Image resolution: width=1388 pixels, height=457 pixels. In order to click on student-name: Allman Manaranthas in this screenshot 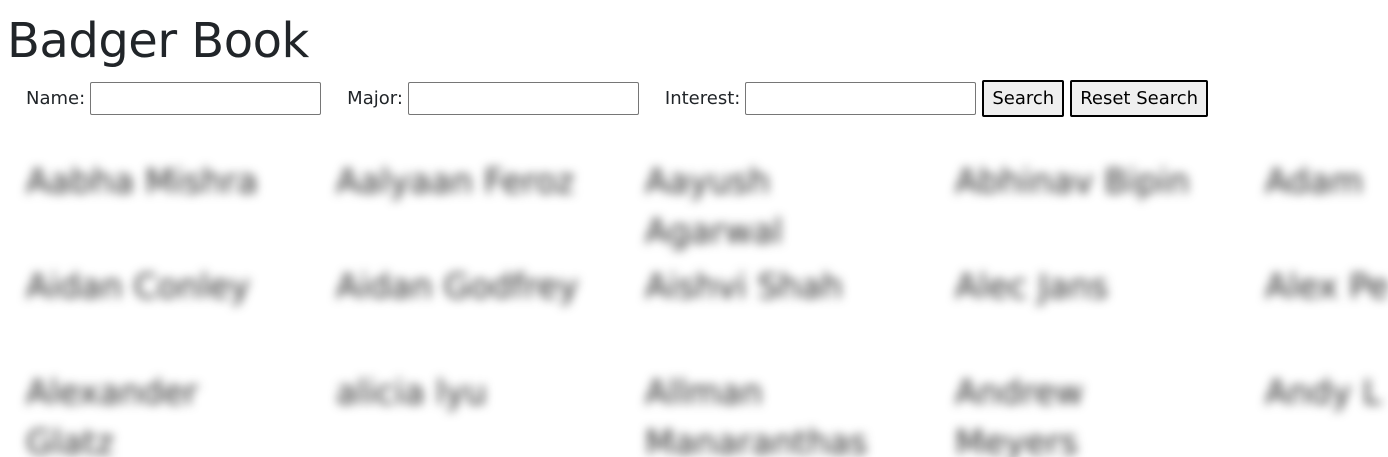, I will do `click(756, 415)`.